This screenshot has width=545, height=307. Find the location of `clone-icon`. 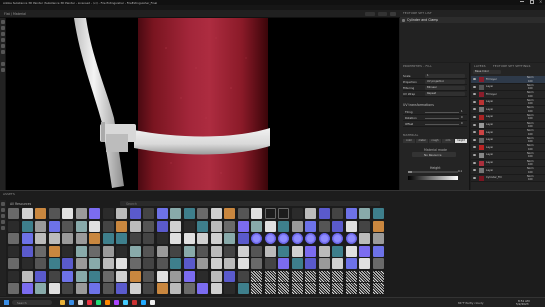

clone-icon is located at coordinates (3, 52).